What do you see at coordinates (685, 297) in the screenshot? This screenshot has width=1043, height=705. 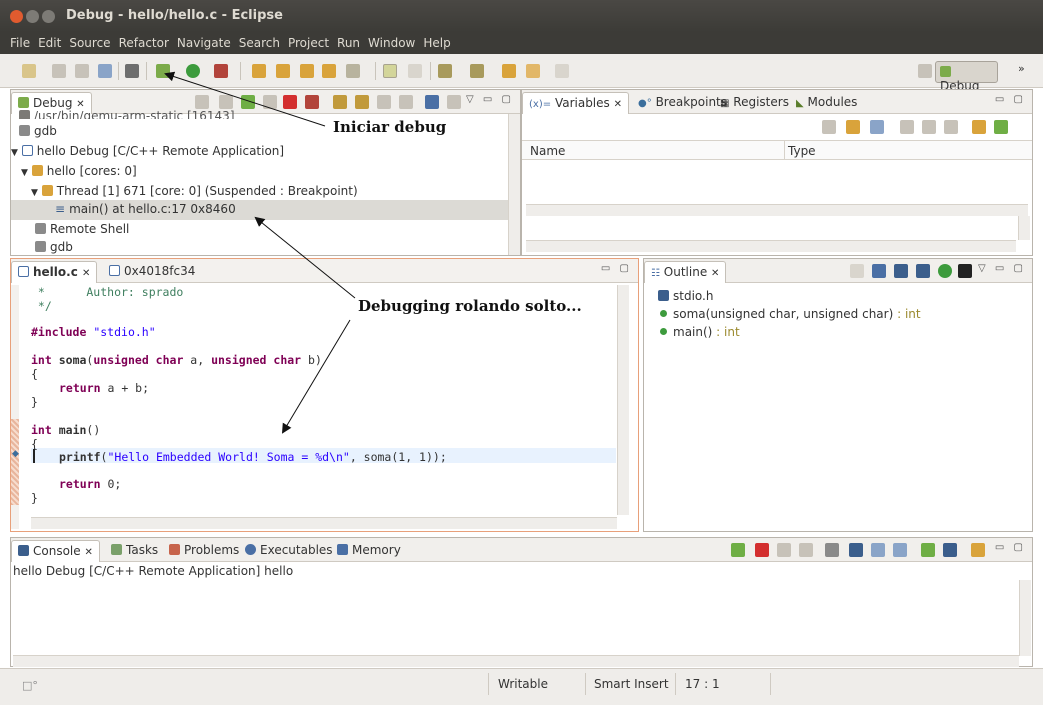 I see `outline-item-include: stdio.h` at bounding box center [685, 297].